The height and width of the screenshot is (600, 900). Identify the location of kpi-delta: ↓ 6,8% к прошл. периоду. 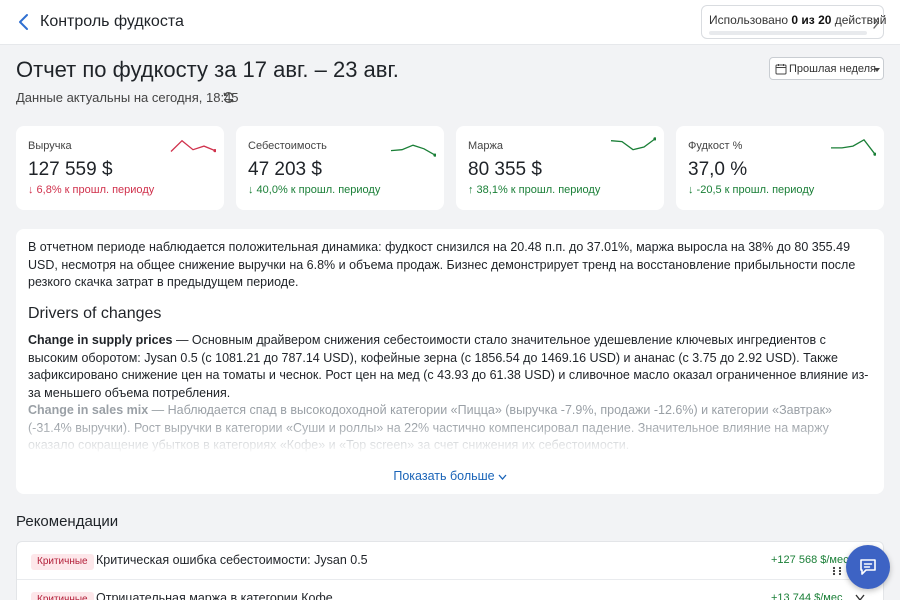
(91, 190).